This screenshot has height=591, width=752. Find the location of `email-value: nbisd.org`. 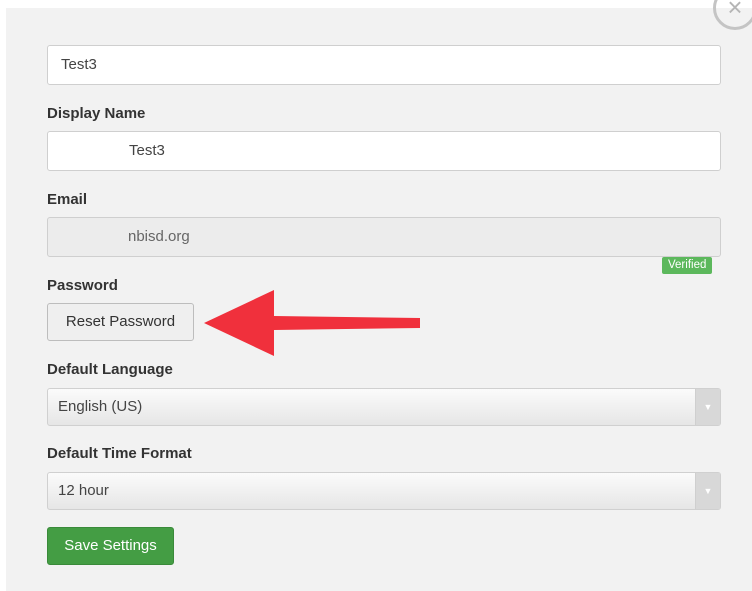

email-value: nbisd.org is located at coordinates (159, 236).